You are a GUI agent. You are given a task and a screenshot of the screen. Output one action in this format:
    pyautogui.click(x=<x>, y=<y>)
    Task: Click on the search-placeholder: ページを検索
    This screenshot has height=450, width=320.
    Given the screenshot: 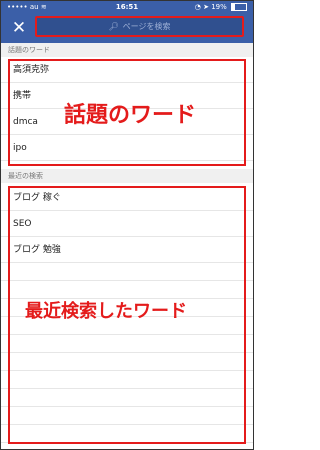 What is the action you would take?
    pyautogui.click(x=146, y=26)
    